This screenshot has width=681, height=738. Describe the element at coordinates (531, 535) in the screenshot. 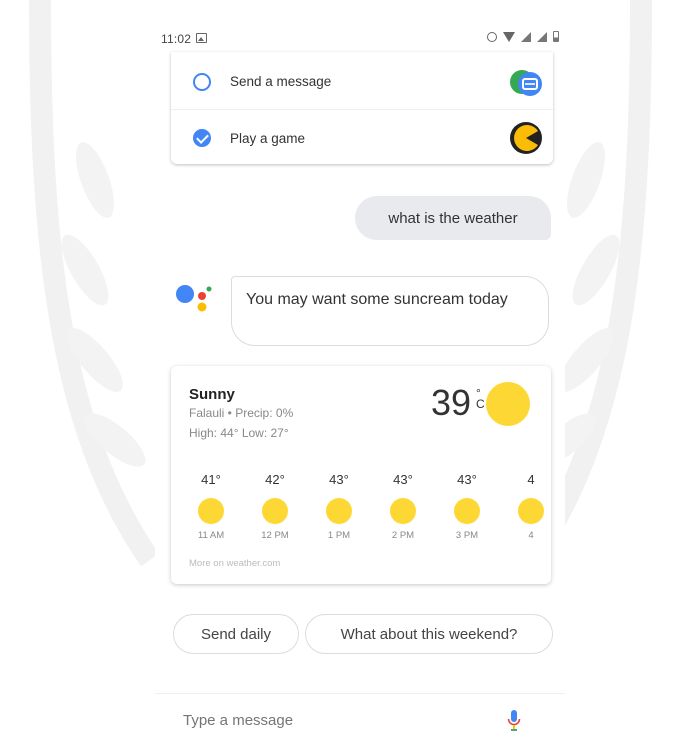

I see `hourly-time: 4` at that location.